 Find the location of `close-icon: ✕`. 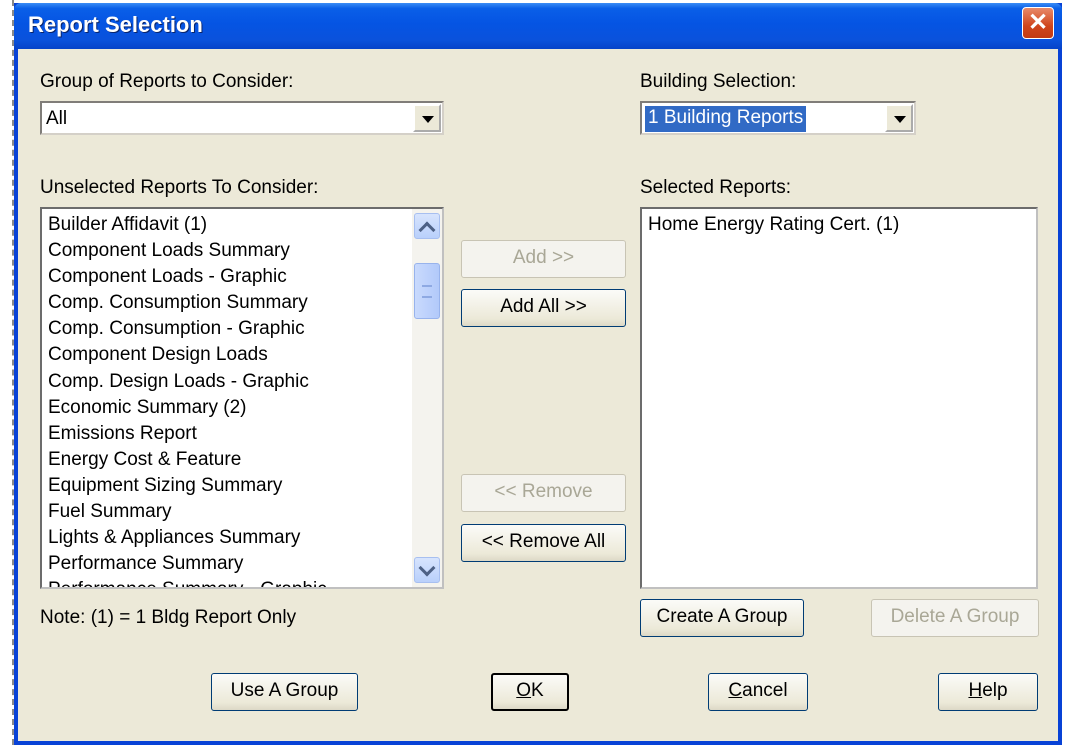

close-icon: ✕ is located at coordinates (1038, 22).